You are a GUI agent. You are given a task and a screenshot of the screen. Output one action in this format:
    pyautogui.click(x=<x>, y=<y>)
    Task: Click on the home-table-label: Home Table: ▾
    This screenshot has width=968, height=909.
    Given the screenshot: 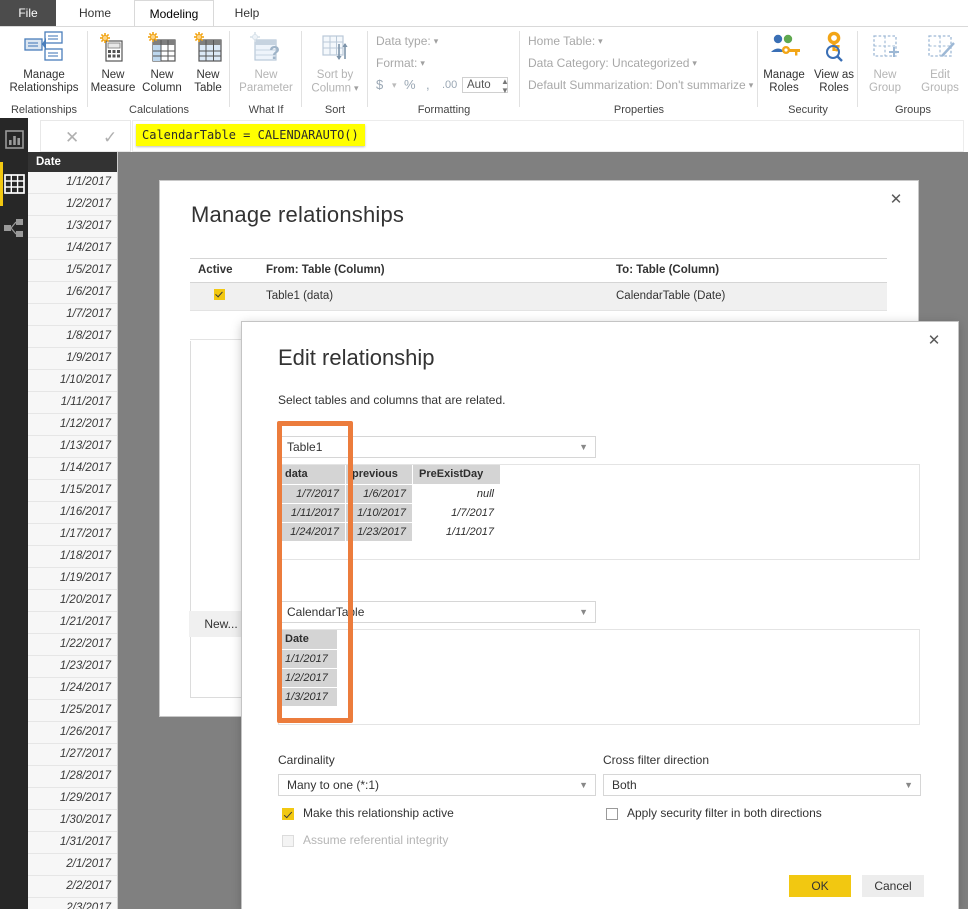 What is the action you would take?
    pyautogui.click(x=565, y=41)
    